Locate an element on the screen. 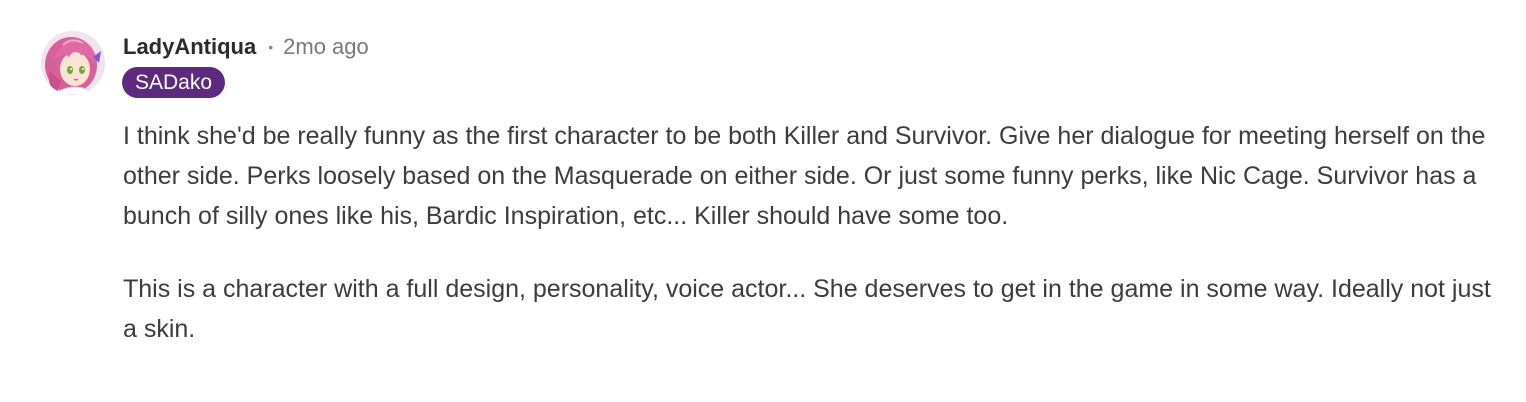  username-link: LadyAntiqua is located at coordinates (189, 47).